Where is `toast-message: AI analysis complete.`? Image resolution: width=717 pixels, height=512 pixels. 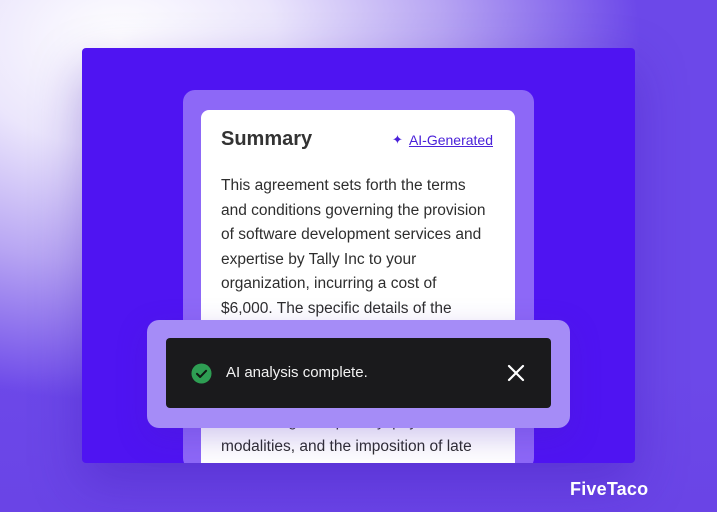
toast-message: AI analysis complete. is located at coordinates (297, 372).